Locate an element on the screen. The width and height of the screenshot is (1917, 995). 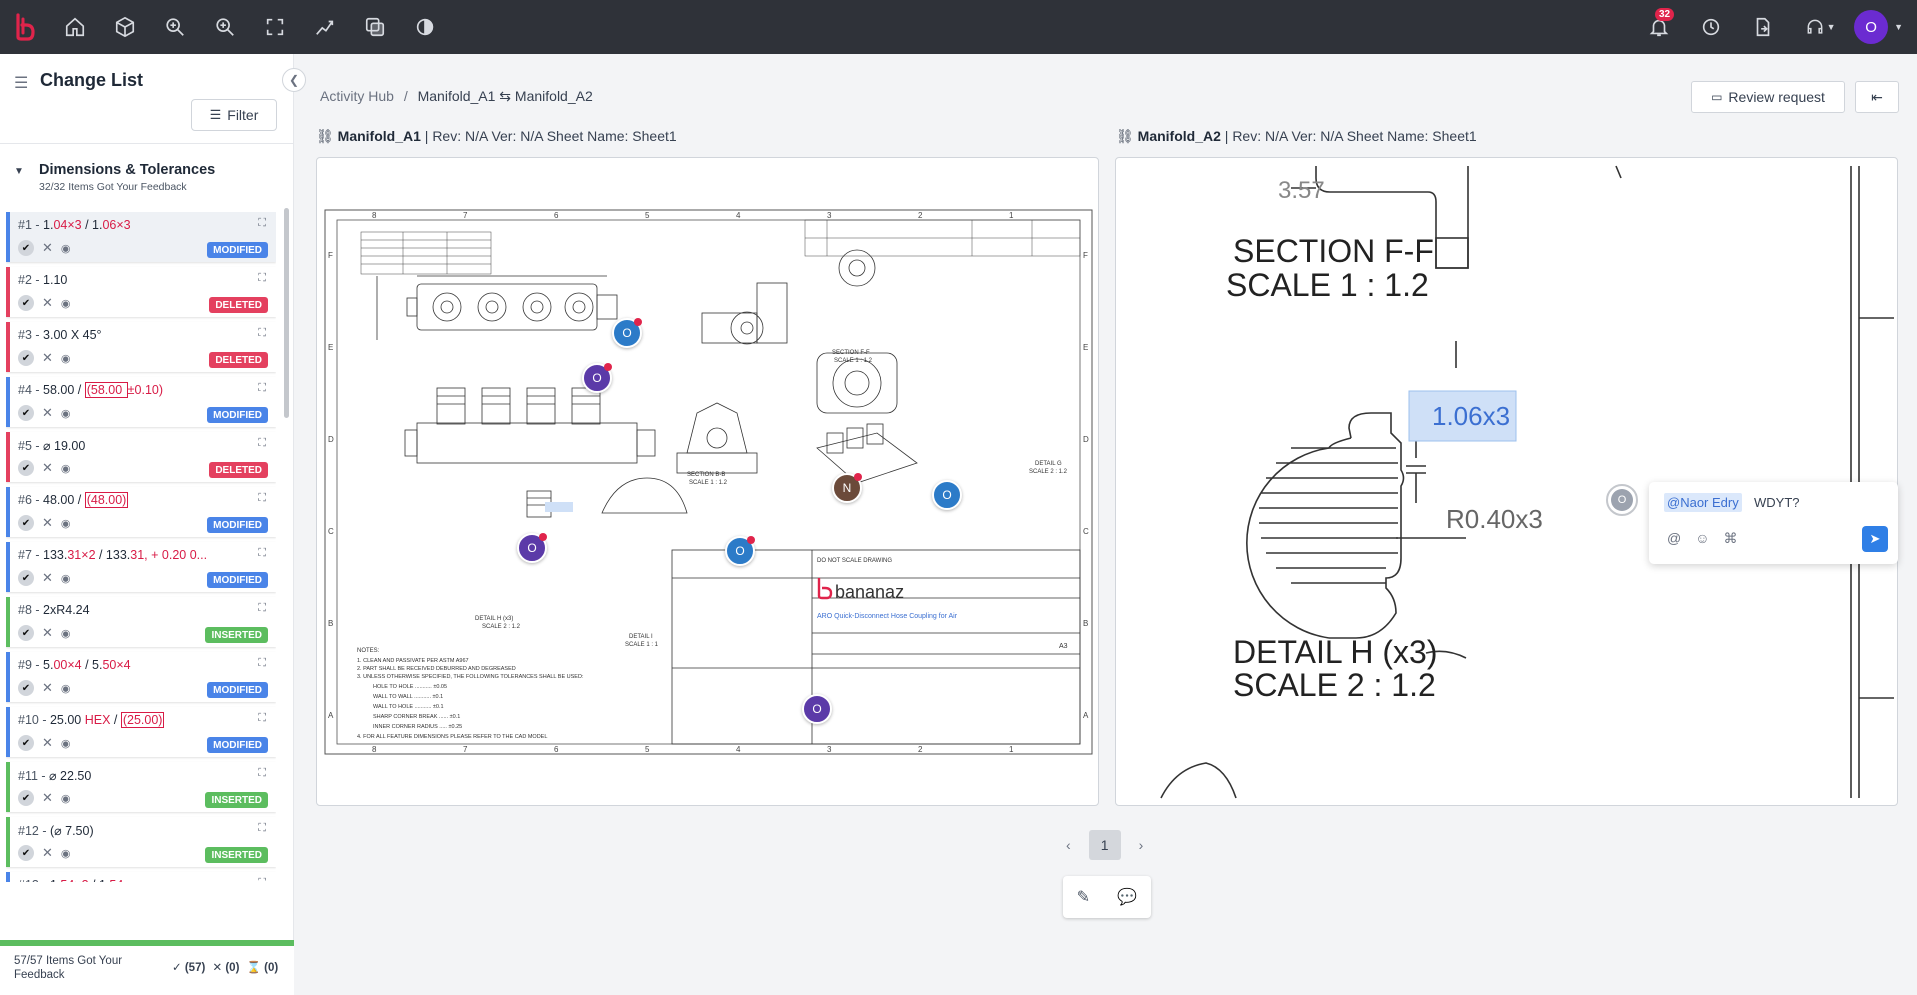
change-list-item: #9 - 5.00×4 / 5.50×4 ✔ ✕ ◉ ⛶ MODIFIED is located at coordinates (141, 677).